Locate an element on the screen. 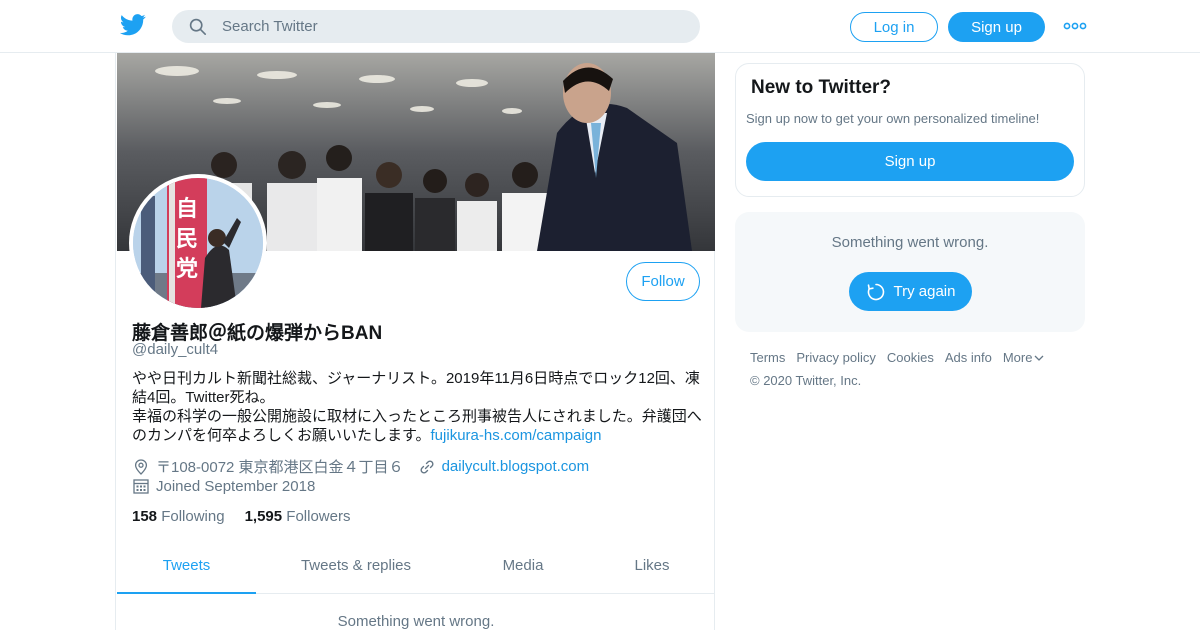 This screenshot has height=630, width=1200. sidebar-error-card: Something went wrong. Try again is located at coordinates (910, 272).